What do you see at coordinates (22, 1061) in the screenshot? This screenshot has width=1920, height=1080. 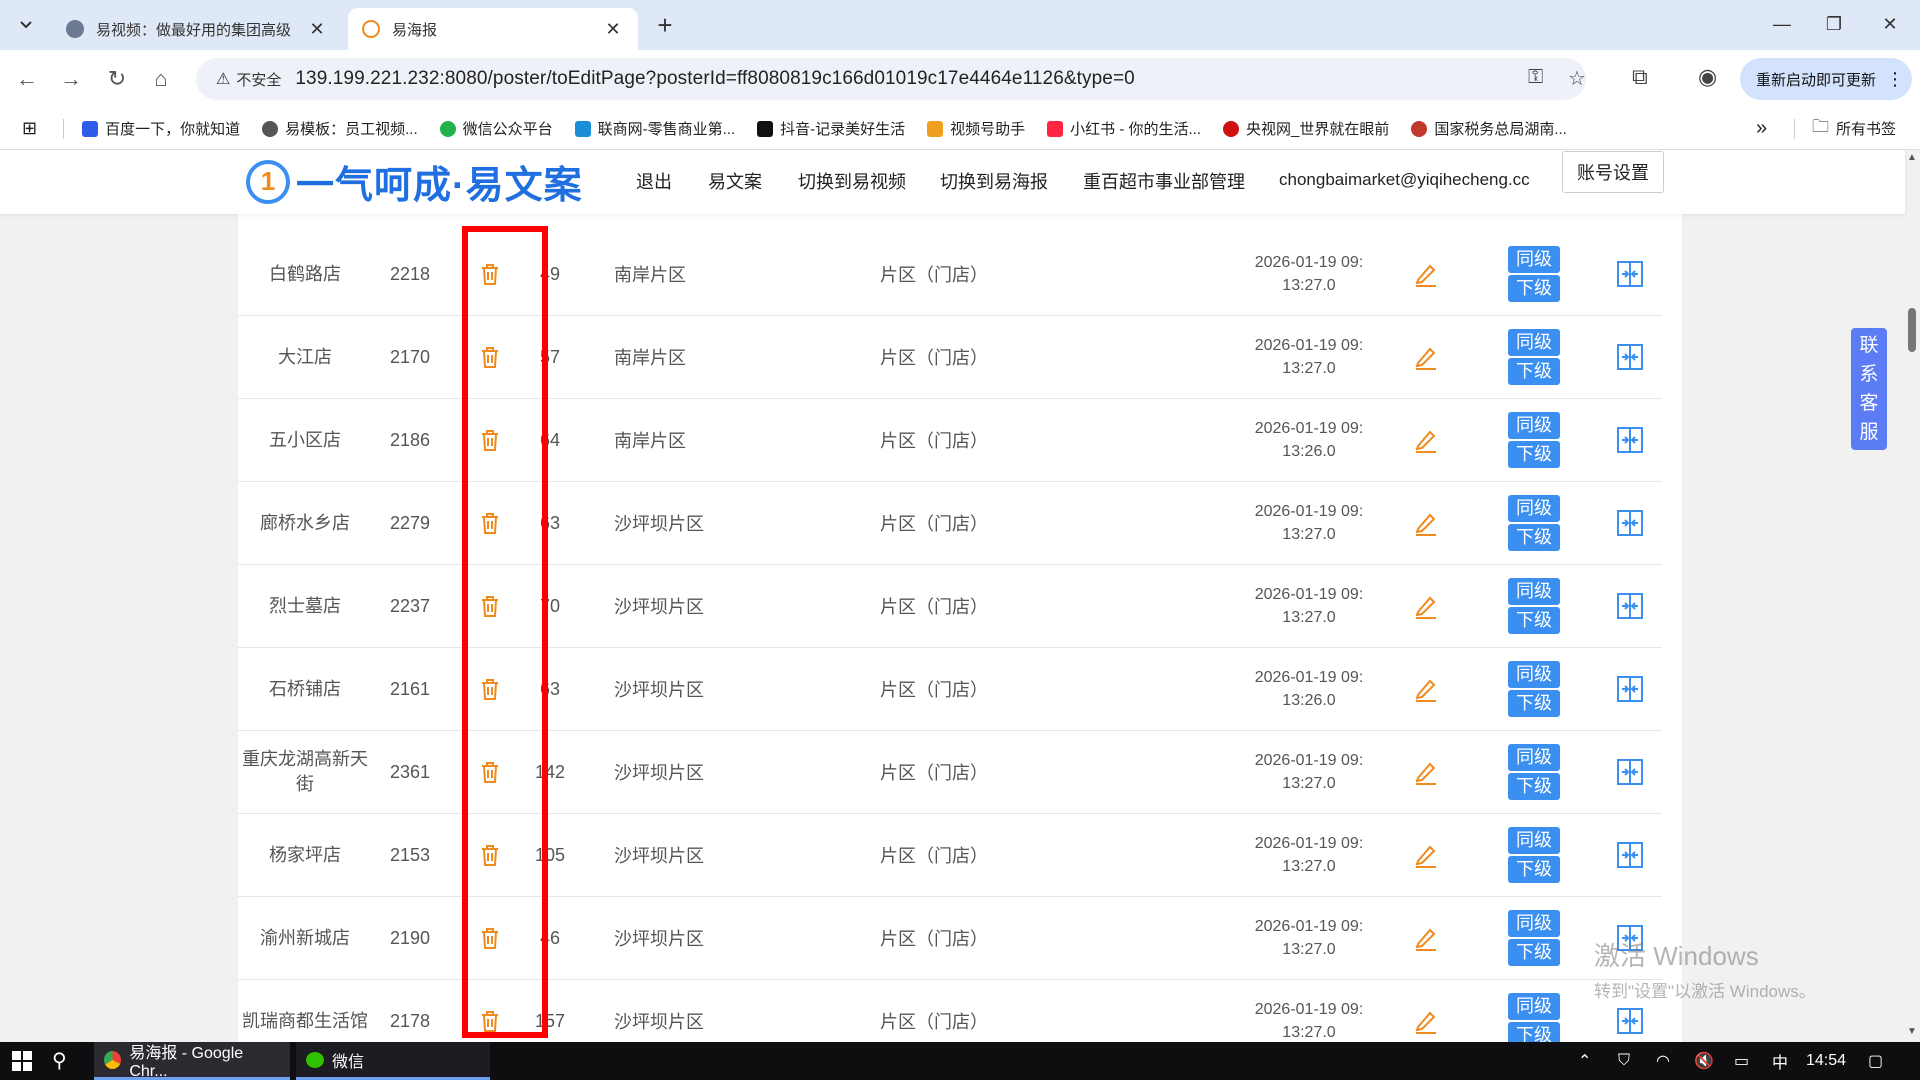 I see `start-button` at bounding box center [22, 1061].